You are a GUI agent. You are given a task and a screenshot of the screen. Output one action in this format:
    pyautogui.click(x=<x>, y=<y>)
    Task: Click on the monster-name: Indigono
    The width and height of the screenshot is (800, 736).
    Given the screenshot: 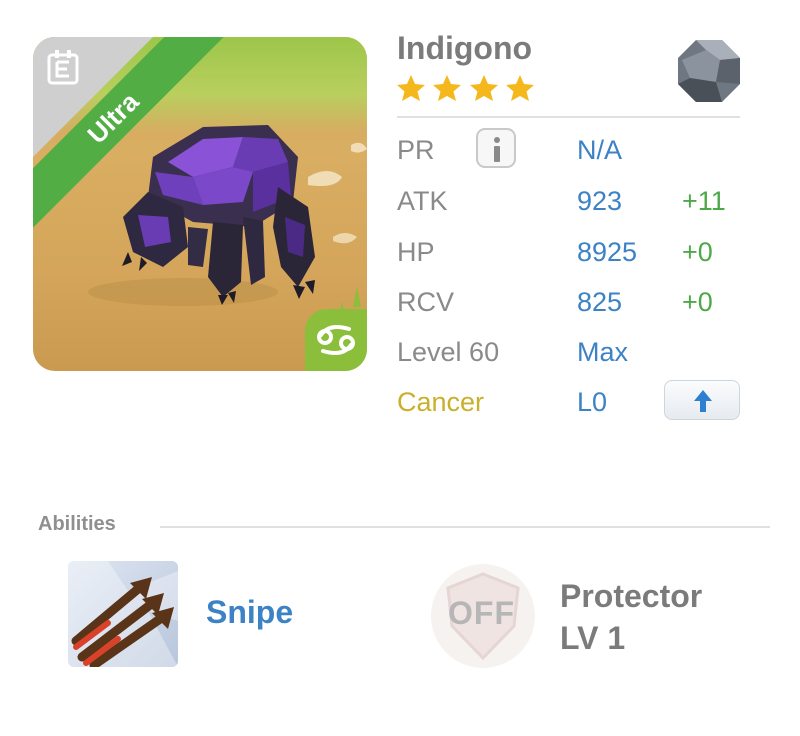 What is the action you would take?
    pyautogui.click(x=465, y=48)
    